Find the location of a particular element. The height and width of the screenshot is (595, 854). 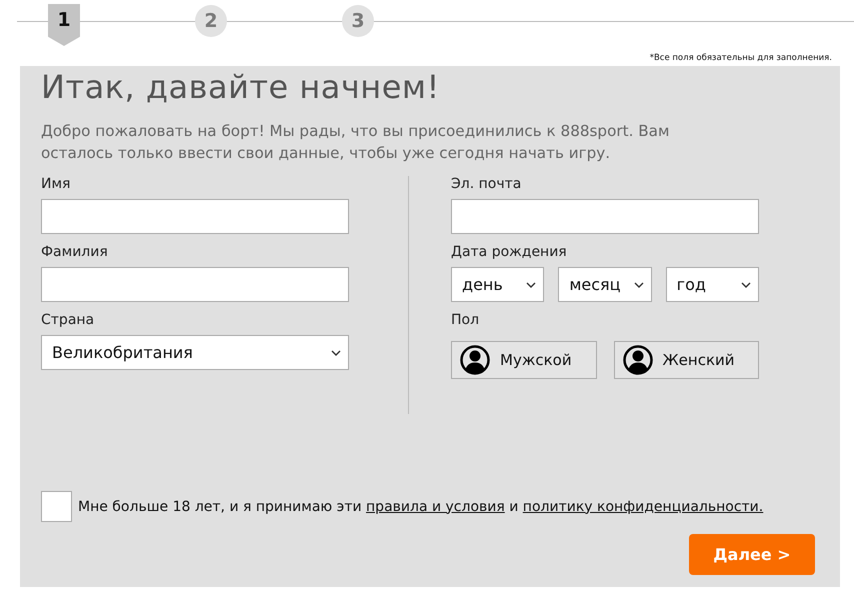

required-note: *Все поля обязательны для заполнения. is located at coordinates (740, 59).